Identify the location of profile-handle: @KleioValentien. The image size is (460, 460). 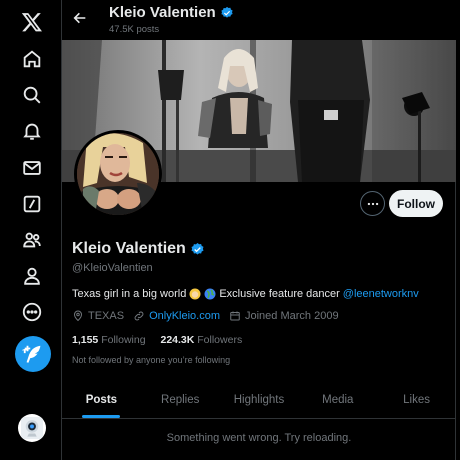
(112, 268).